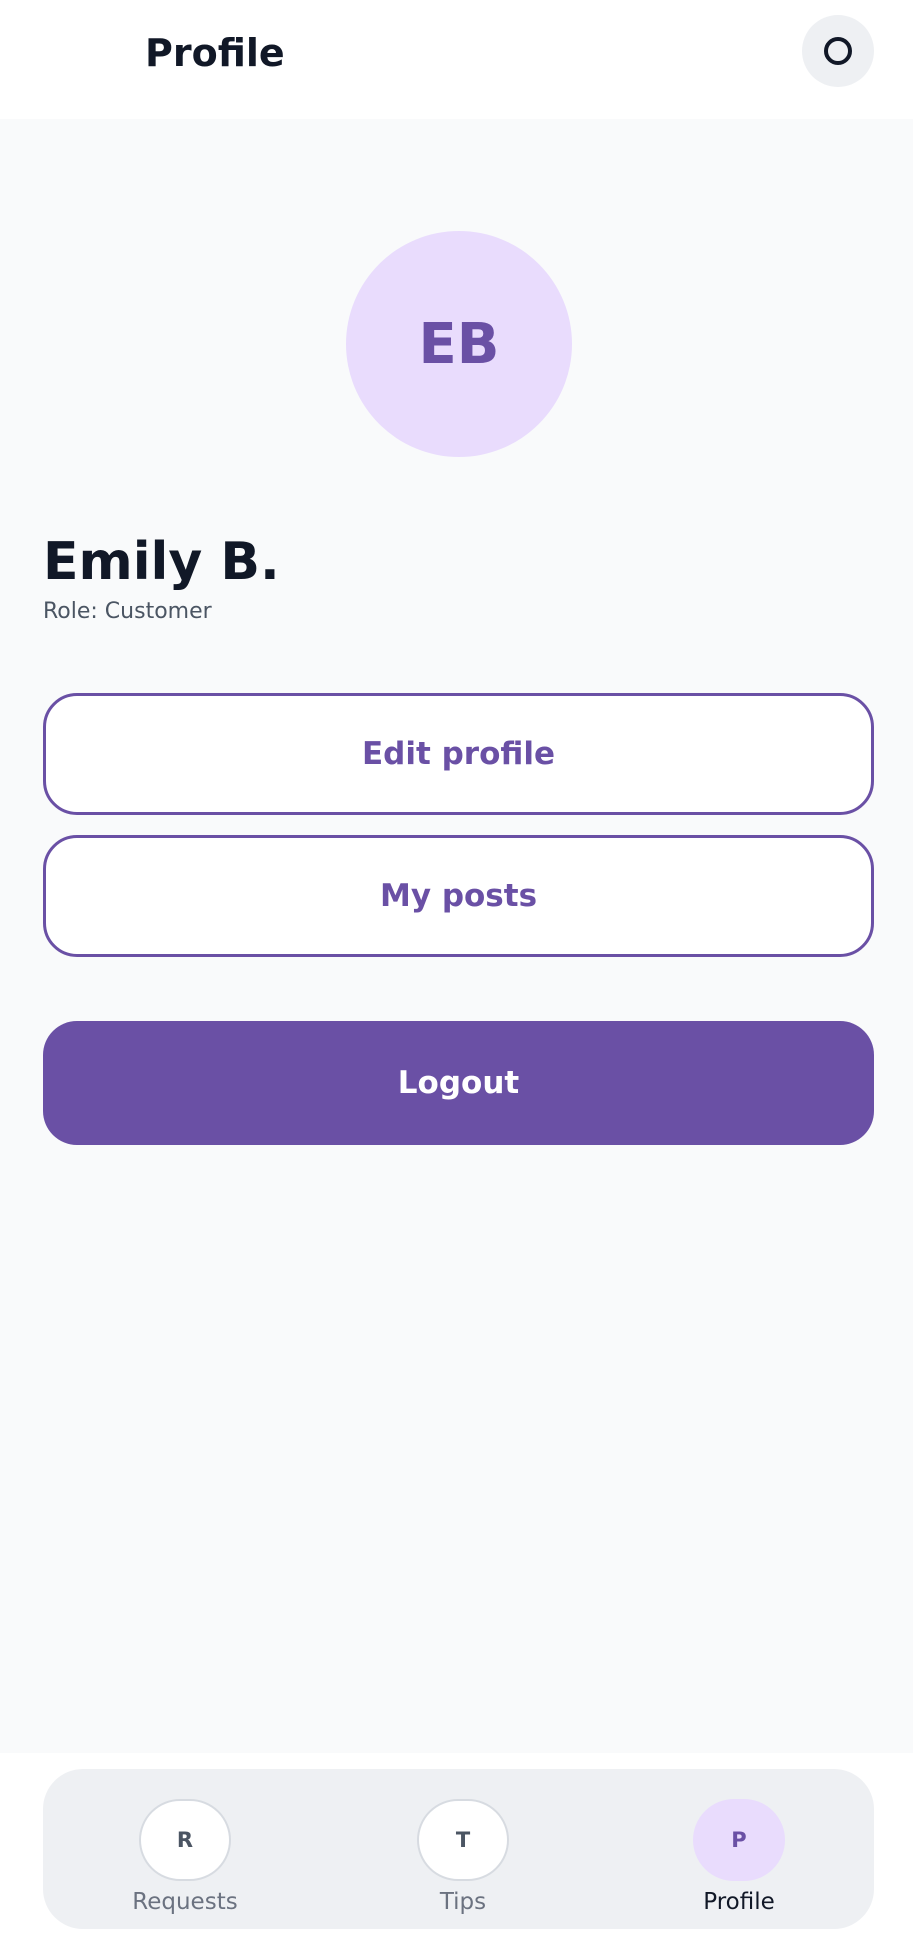 Image resolution: width=913 pixels, height=1939 pixels. I want to click on circle-icon, so click(838, 51).